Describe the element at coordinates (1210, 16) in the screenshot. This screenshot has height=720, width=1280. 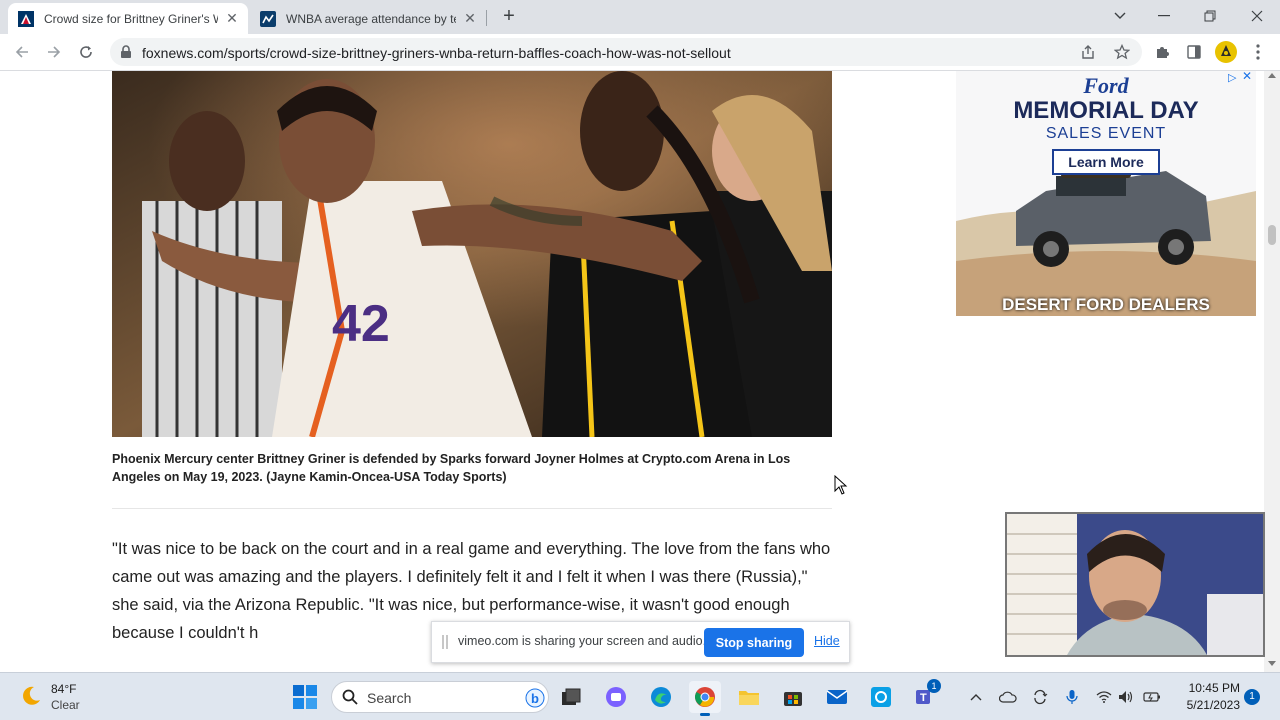
I see `restore-icon` at that location.